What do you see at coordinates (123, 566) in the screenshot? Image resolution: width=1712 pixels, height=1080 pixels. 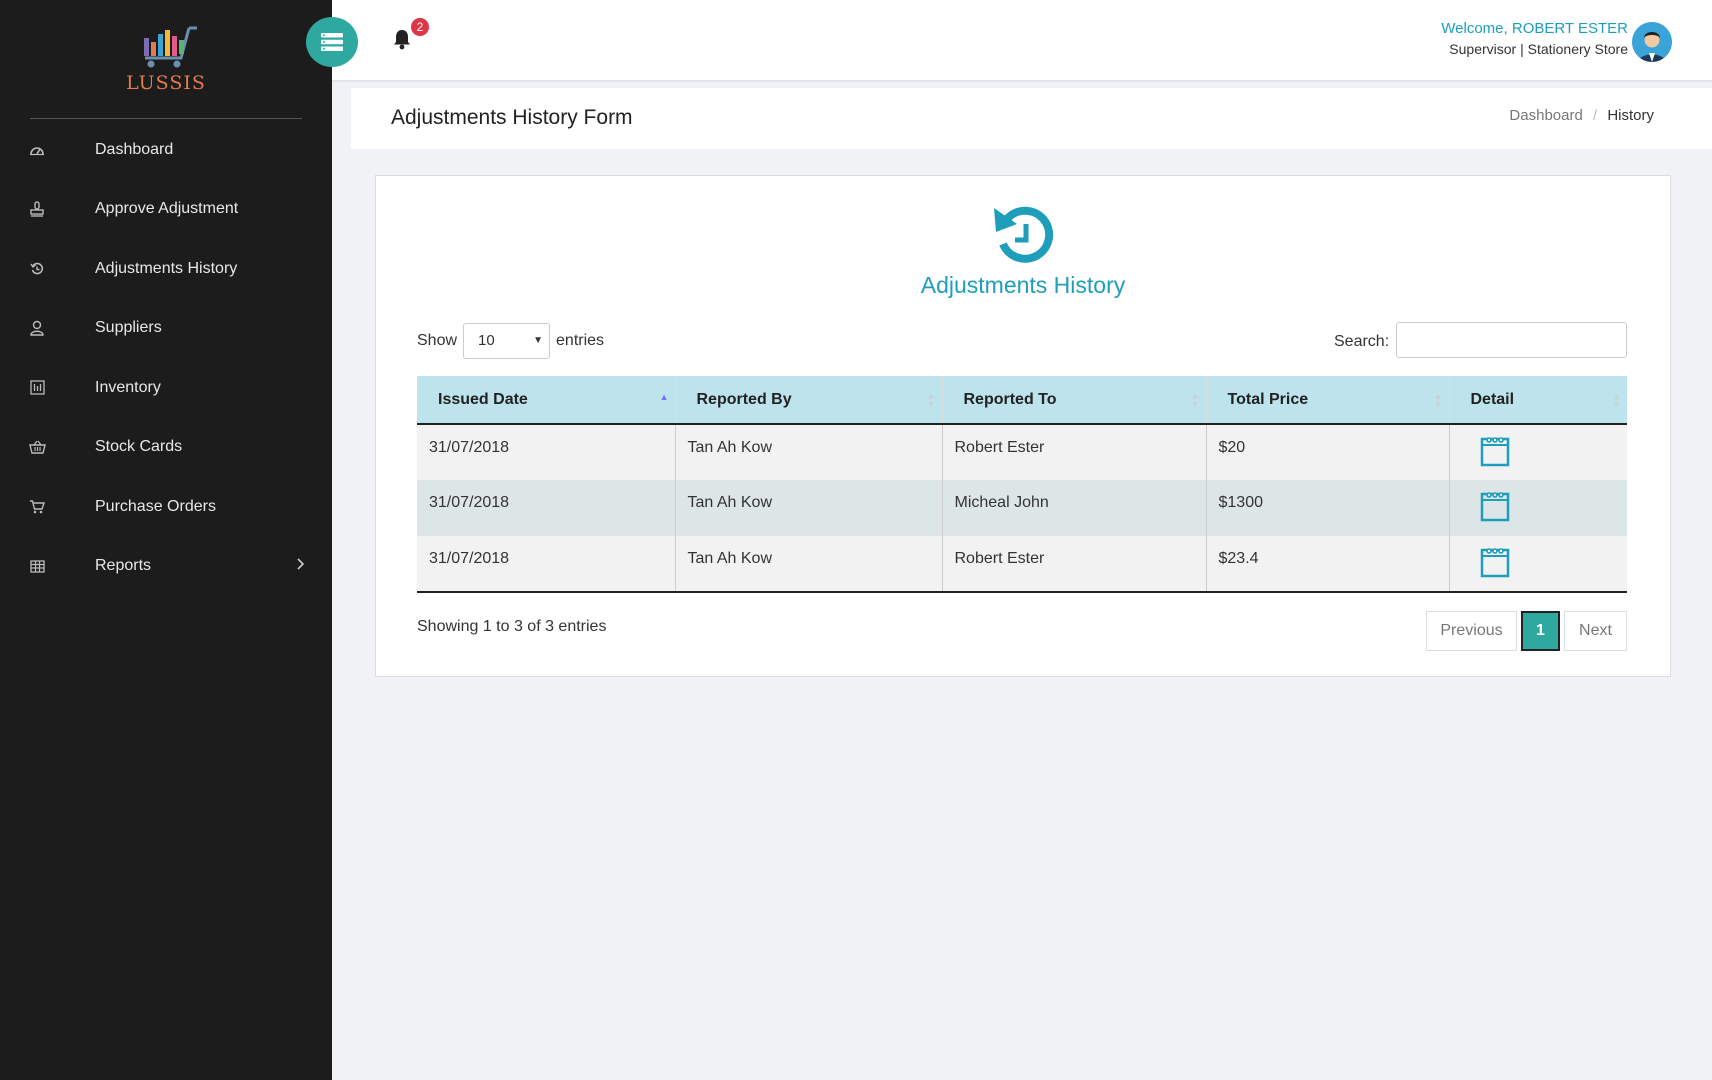 I see `sidebar-item-label: Reports` at bounding box center [123, 566].